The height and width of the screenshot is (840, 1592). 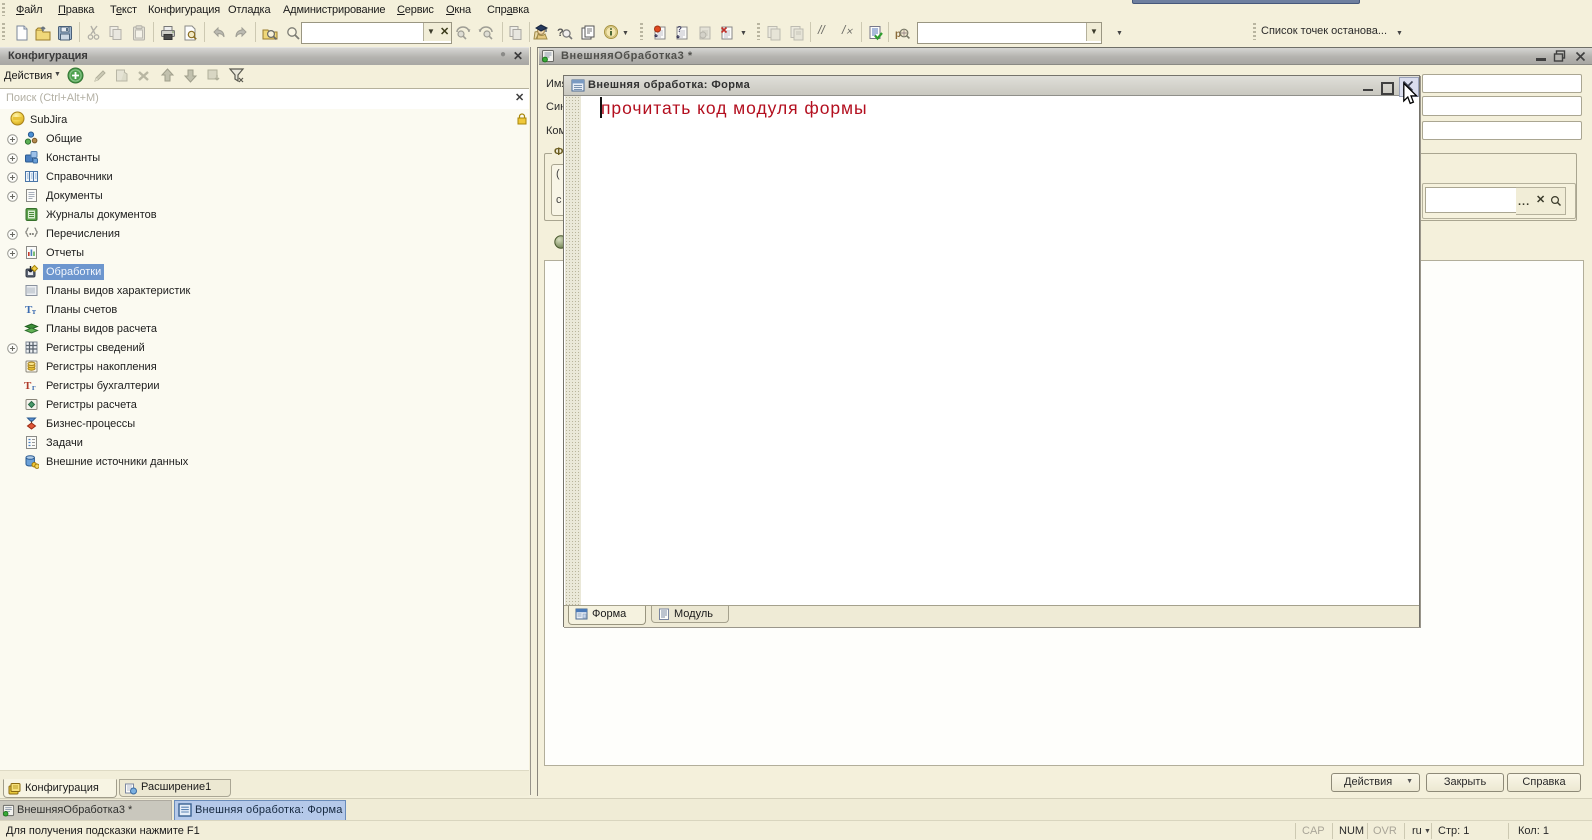 I want to click on svg-text: г, so click(x=34, y=387).